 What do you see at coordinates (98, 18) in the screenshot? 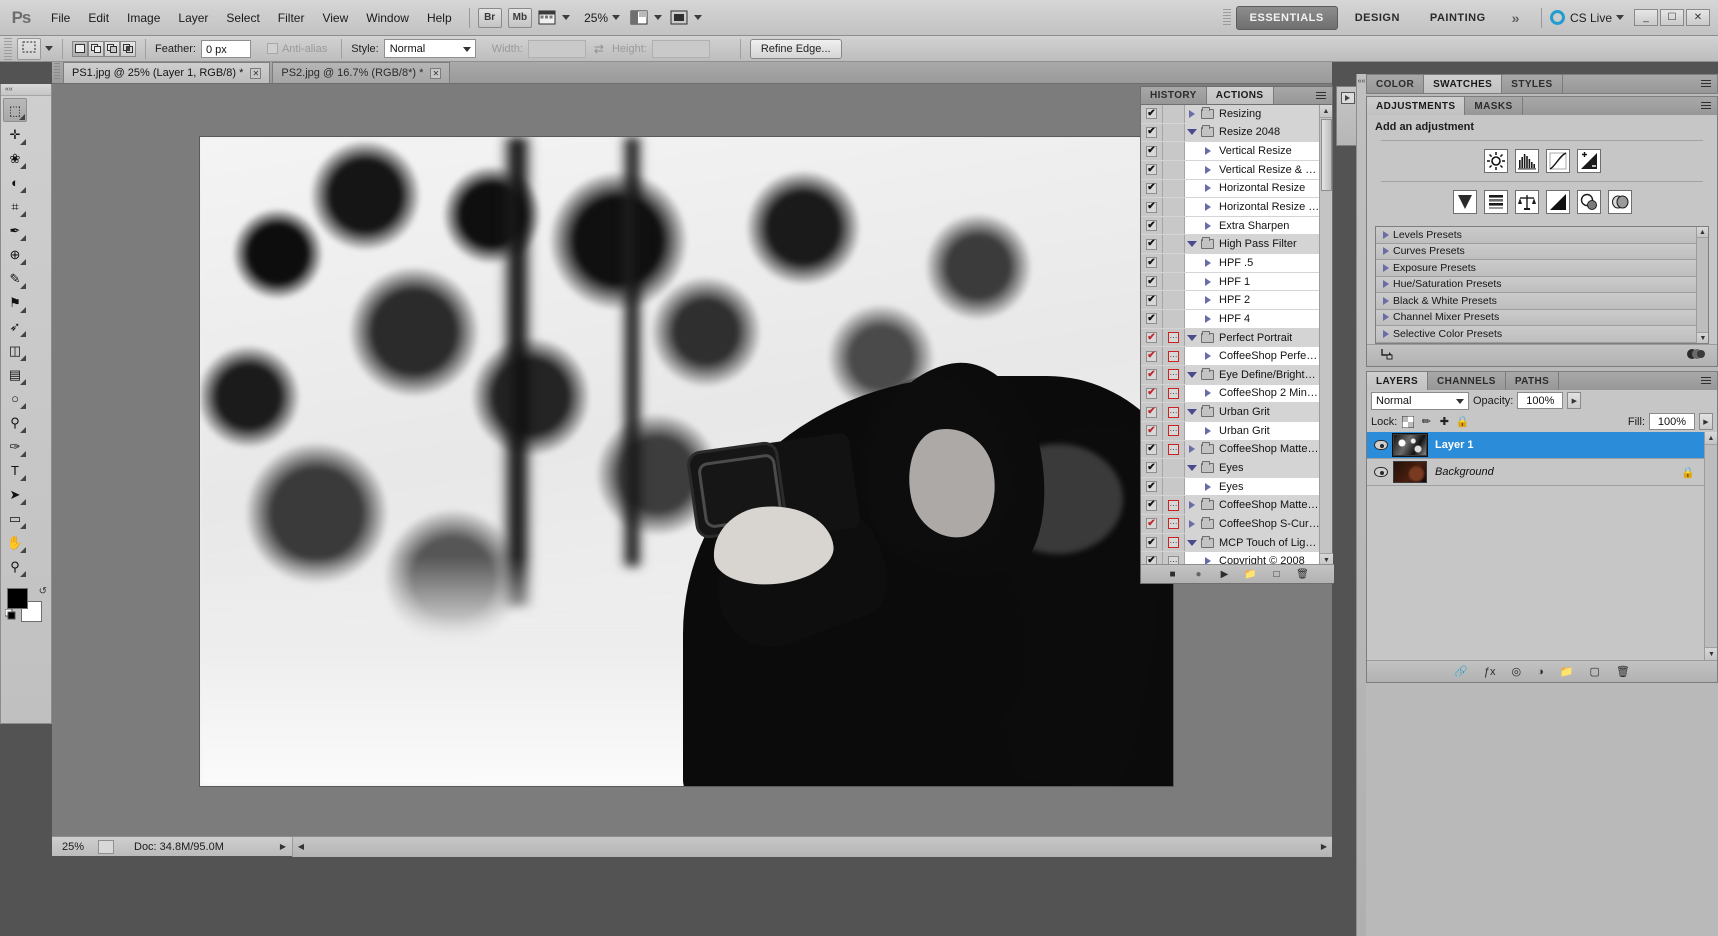
I see `menu-edit: Edit` at bounding box center [98, 18].